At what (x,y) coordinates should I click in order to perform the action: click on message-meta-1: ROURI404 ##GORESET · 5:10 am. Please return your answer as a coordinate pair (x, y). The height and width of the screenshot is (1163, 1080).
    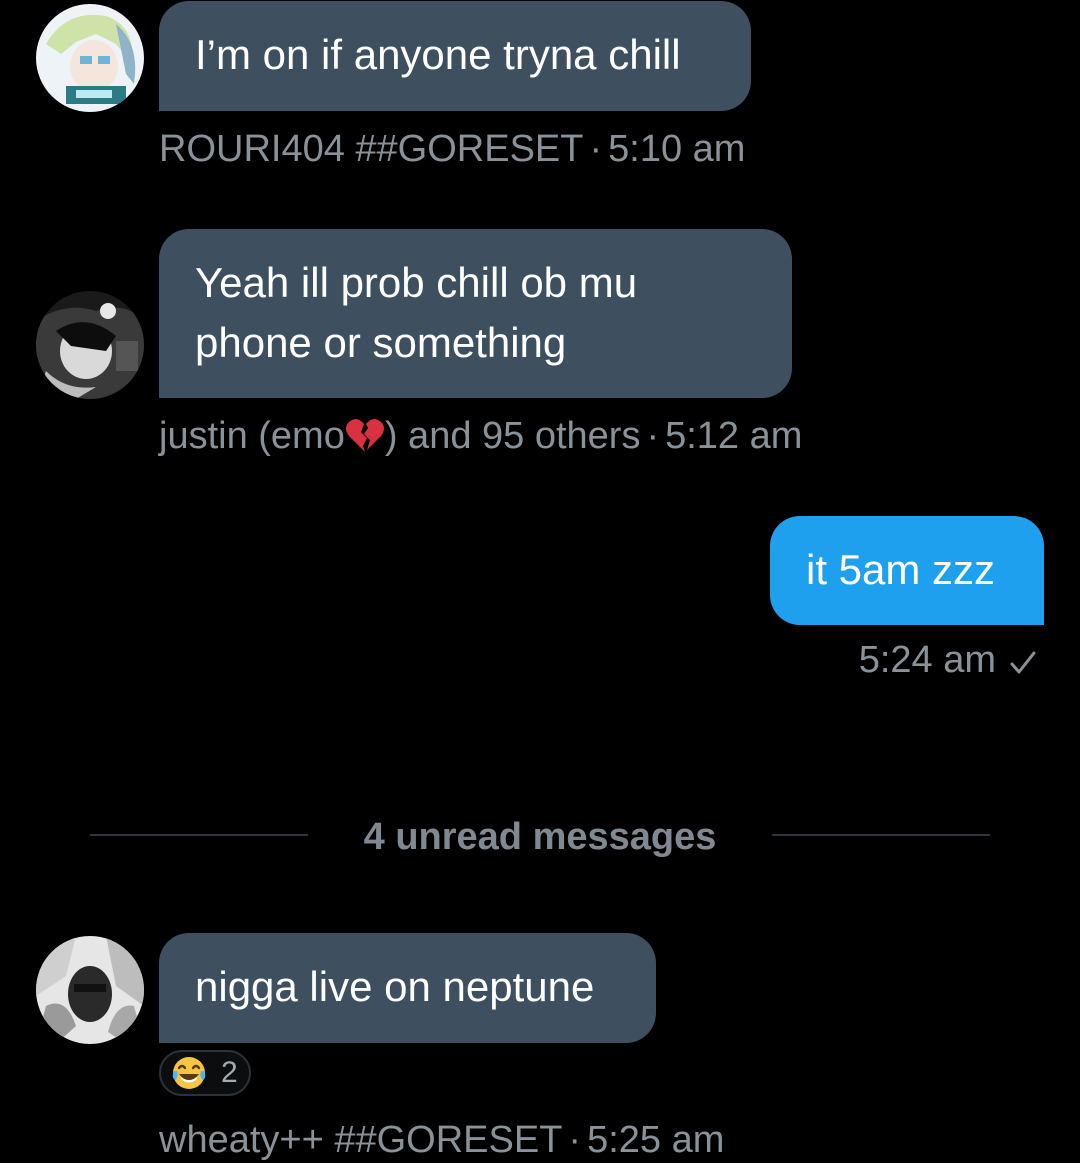
    Looking at the image, I should click on (452, 149).